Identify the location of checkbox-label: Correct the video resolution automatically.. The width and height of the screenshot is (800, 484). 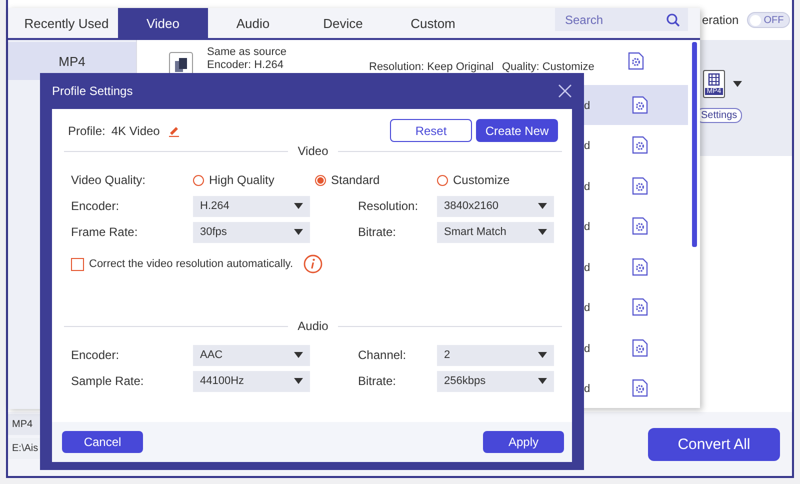
(191, 264).